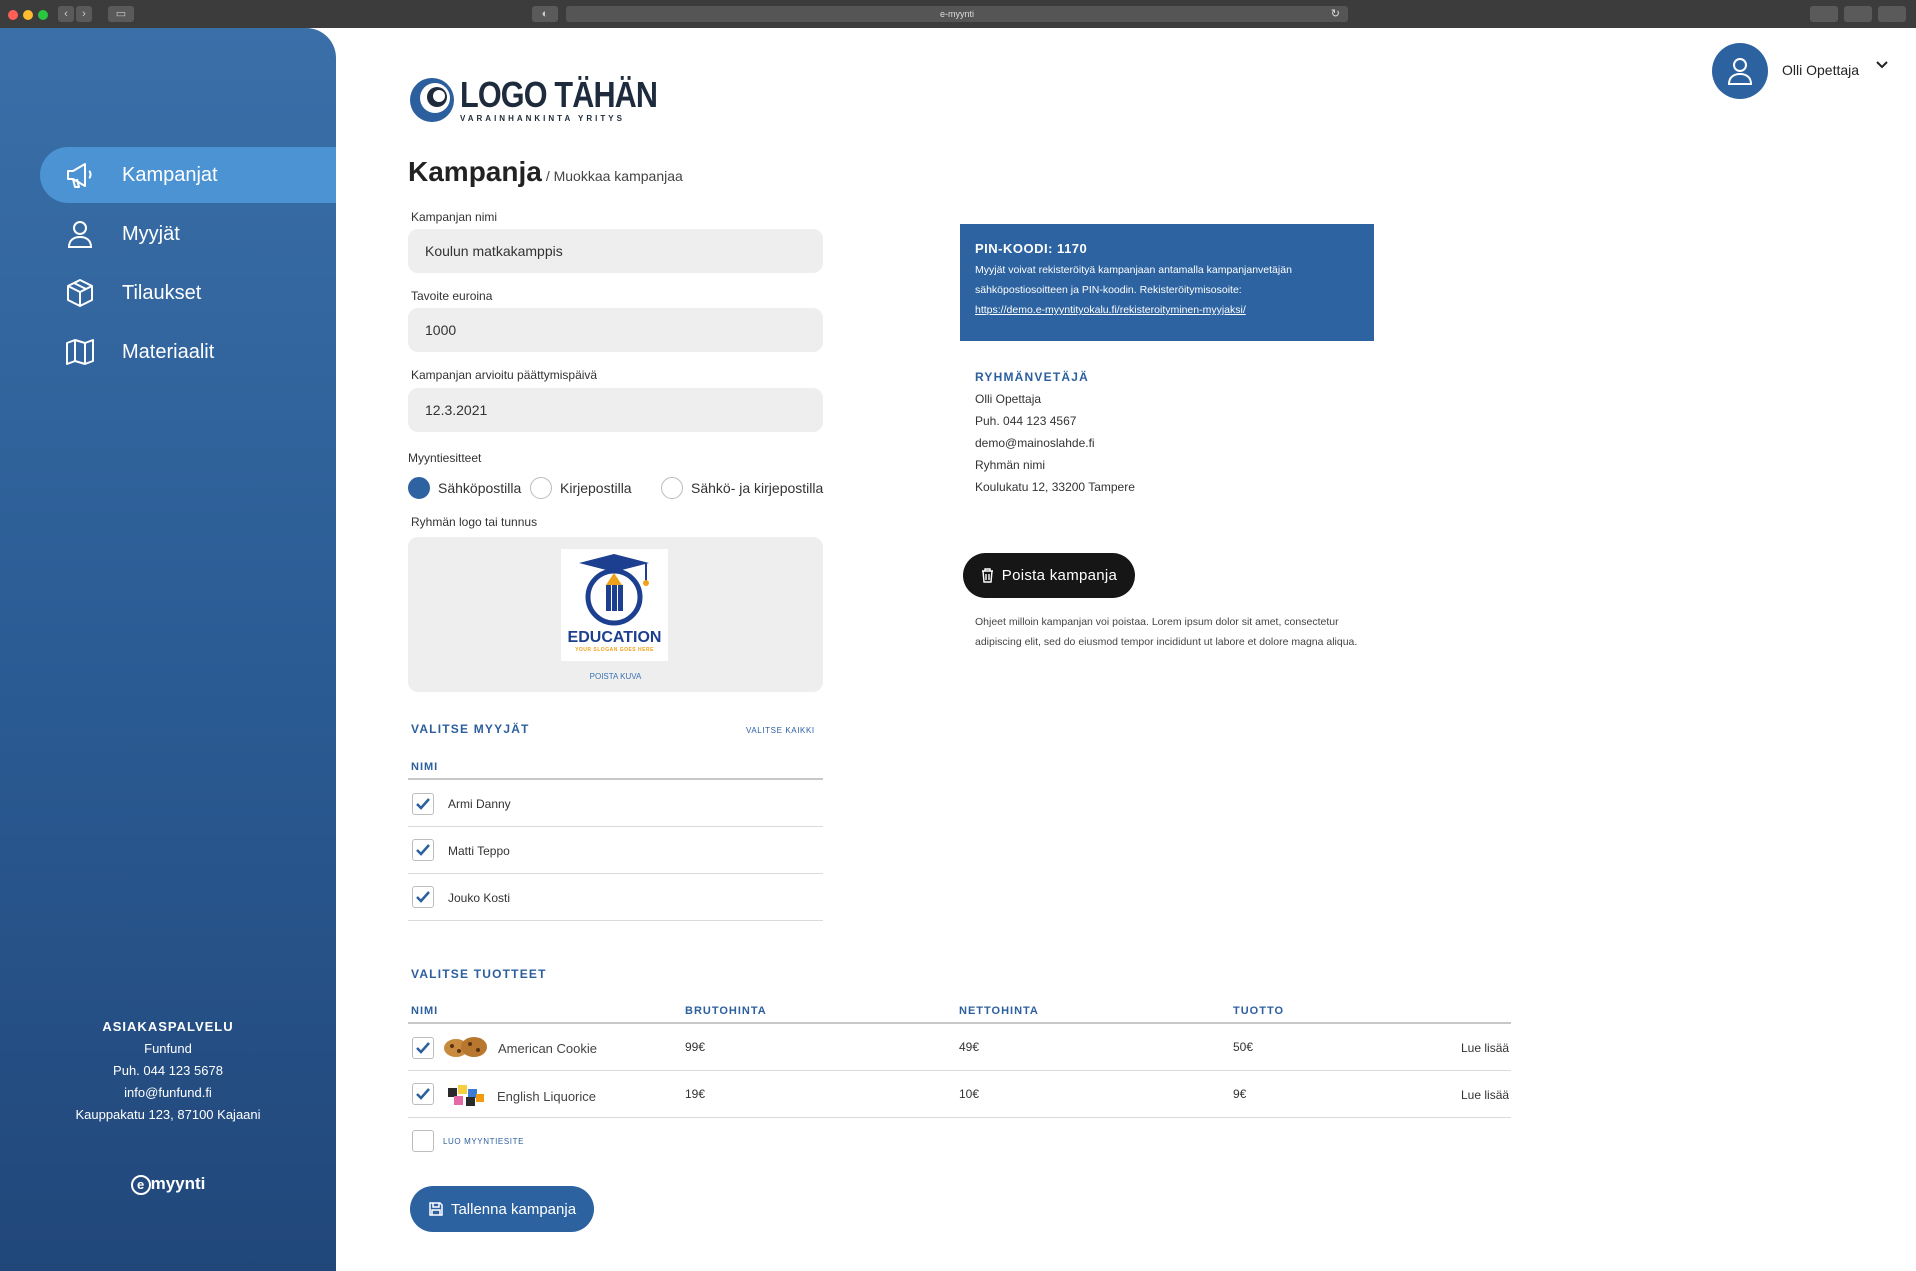 Image resolution: width=1916 pixels, height=1271 pixels. Describe the element at coordinates (479, 898) in the screenshot. I see `seller-name: Jouko Kosti` at that location.